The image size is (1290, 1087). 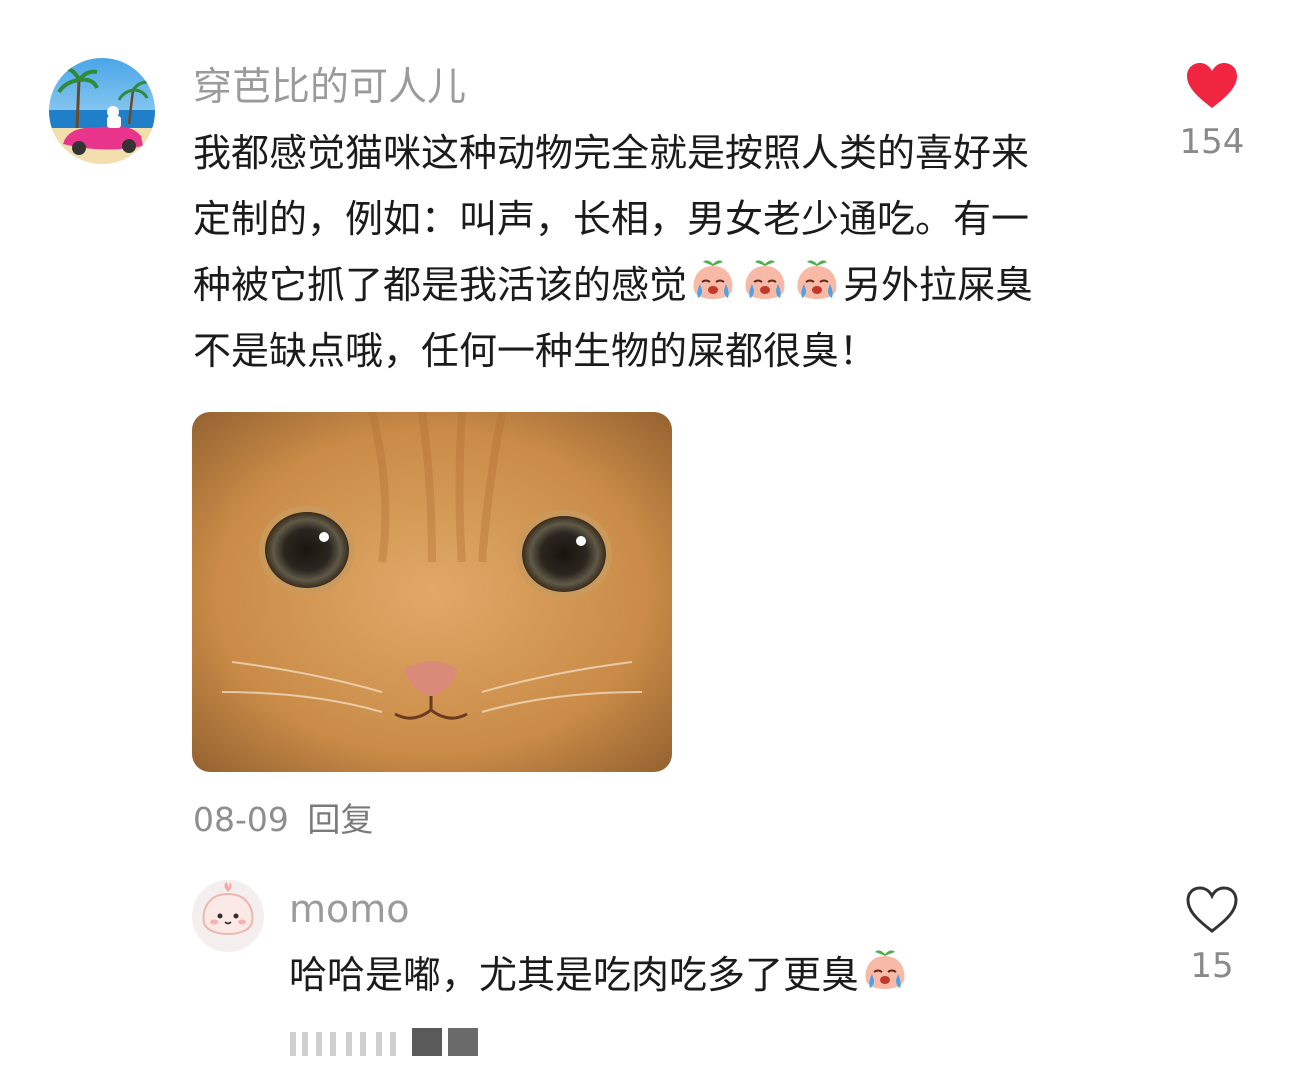 What do you see at coordinates (535, 351) in the screenshot?
I see `comment-text-line: 不是缺点哦，任何一种生物的屎都很臭！` at bounding box center [535, 351].